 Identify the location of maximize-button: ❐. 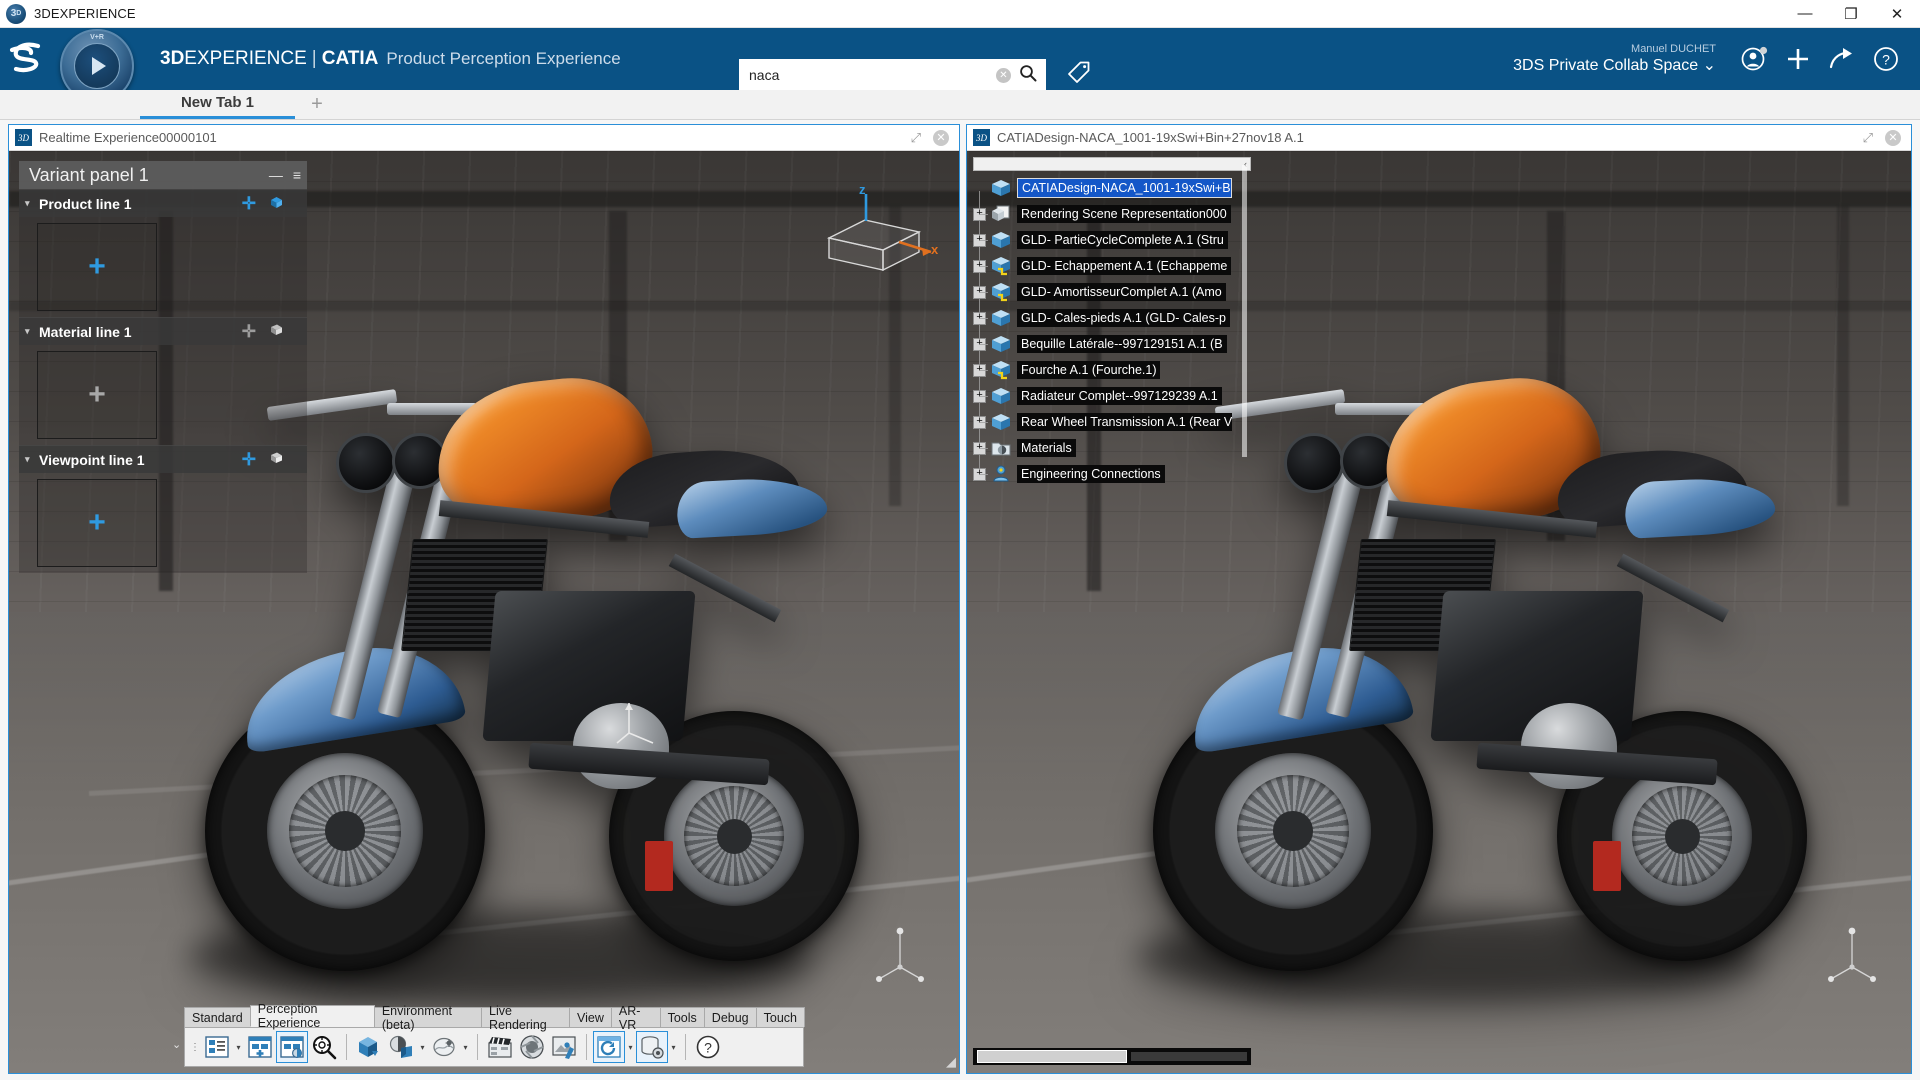
(1851, 13).